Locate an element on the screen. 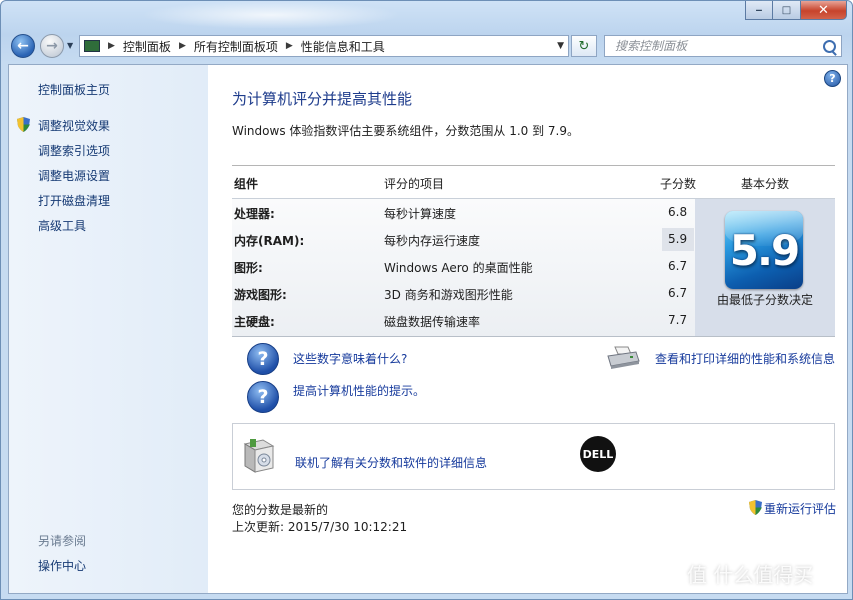 This screenshot has height=600, width=853. row-component: 处理器: is located at coordinates (254, 214).